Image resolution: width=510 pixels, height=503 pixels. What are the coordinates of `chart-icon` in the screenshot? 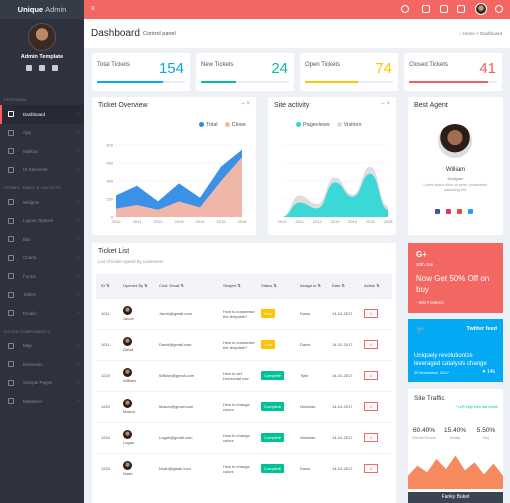 It's located at (11, 257).